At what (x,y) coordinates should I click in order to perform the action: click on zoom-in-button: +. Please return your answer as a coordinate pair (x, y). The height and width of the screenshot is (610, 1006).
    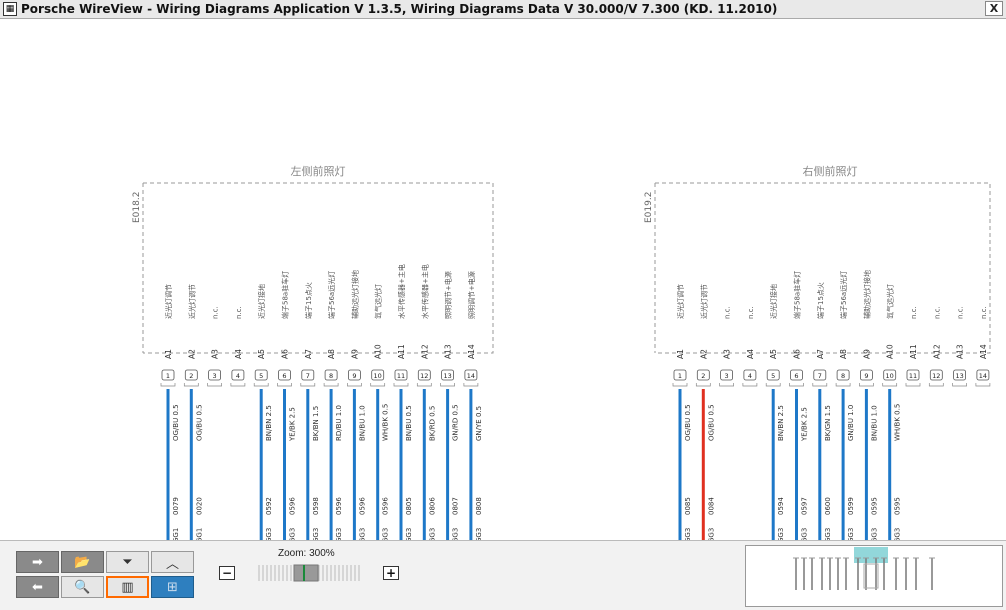
    Looking at the image, I should click on (391, 573).